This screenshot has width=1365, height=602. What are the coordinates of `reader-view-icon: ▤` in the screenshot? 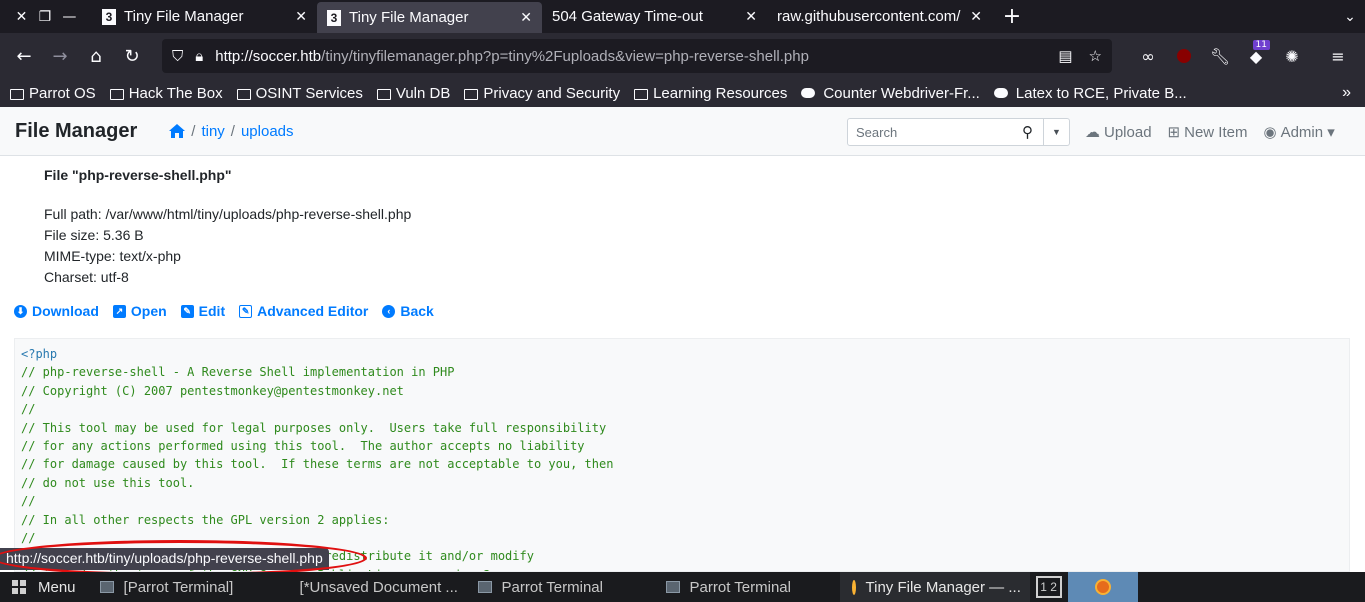 It's located at (1065, 56).